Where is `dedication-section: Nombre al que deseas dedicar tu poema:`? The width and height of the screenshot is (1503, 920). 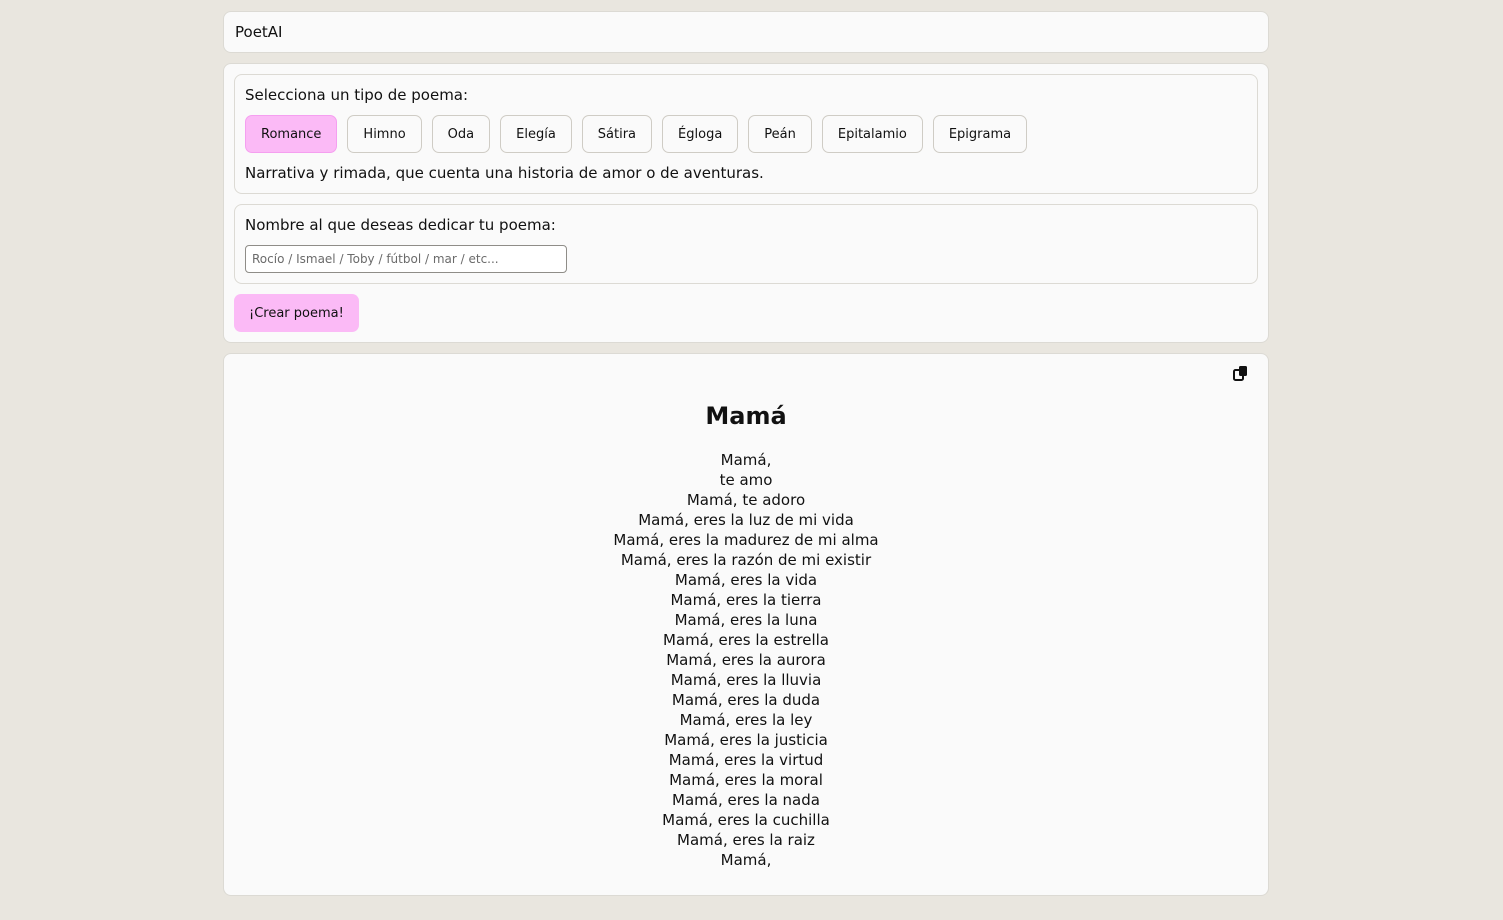
dedication-section: Nombre al que deseas dedicar tu poema: is located at coordinates (746, 244).